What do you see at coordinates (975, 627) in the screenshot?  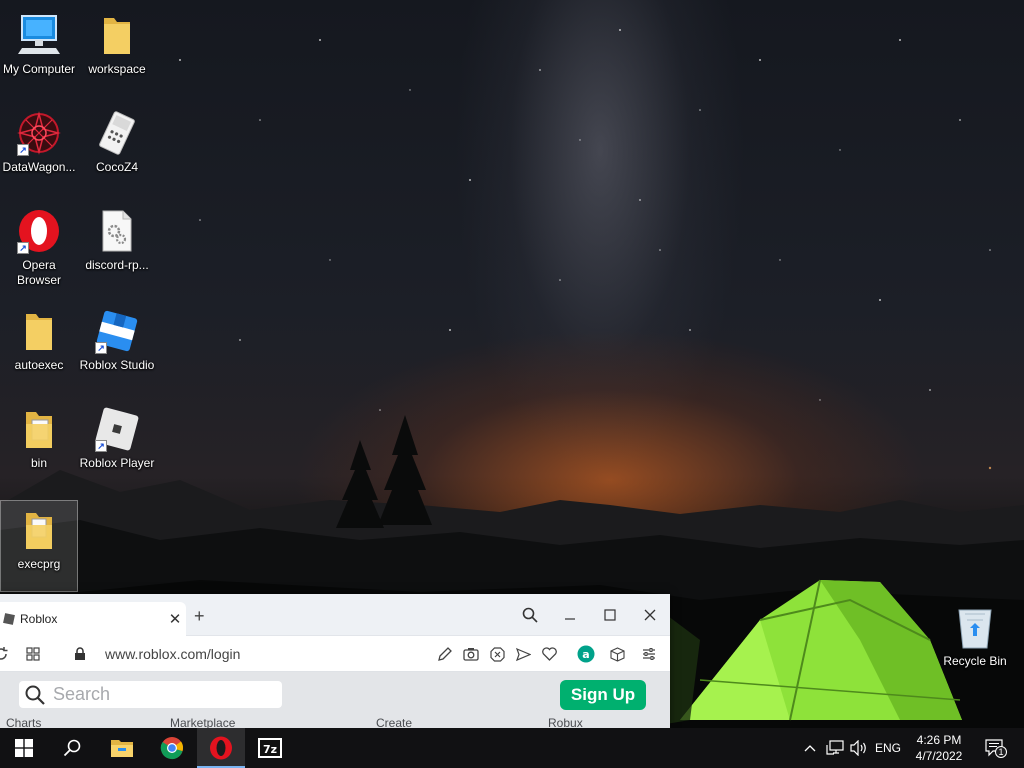 I see `recycle-bin-icon` at bounding box center [975, 627].